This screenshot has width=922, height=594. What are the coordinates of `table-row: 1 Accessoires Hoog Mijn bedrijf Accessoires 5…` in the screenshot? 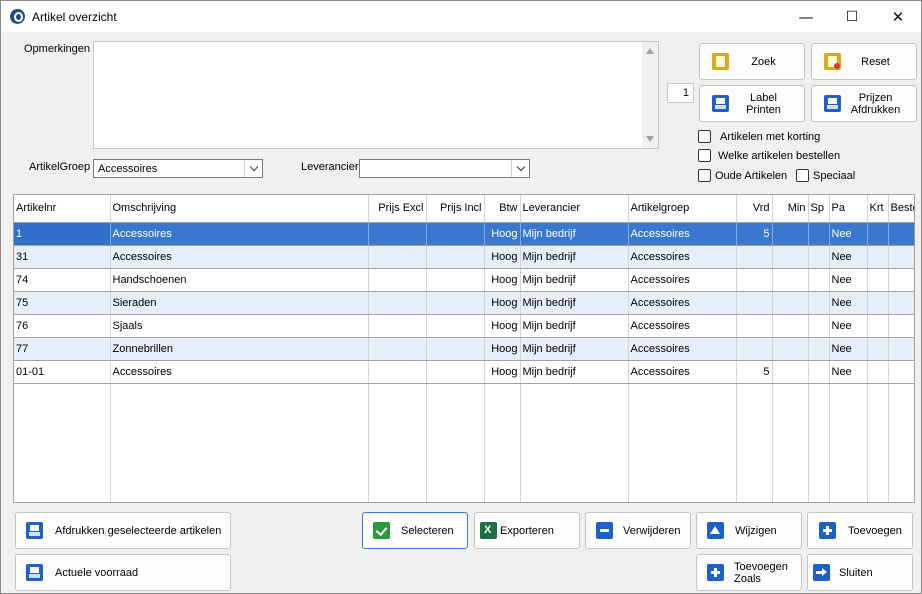 It's located at (464, 234).